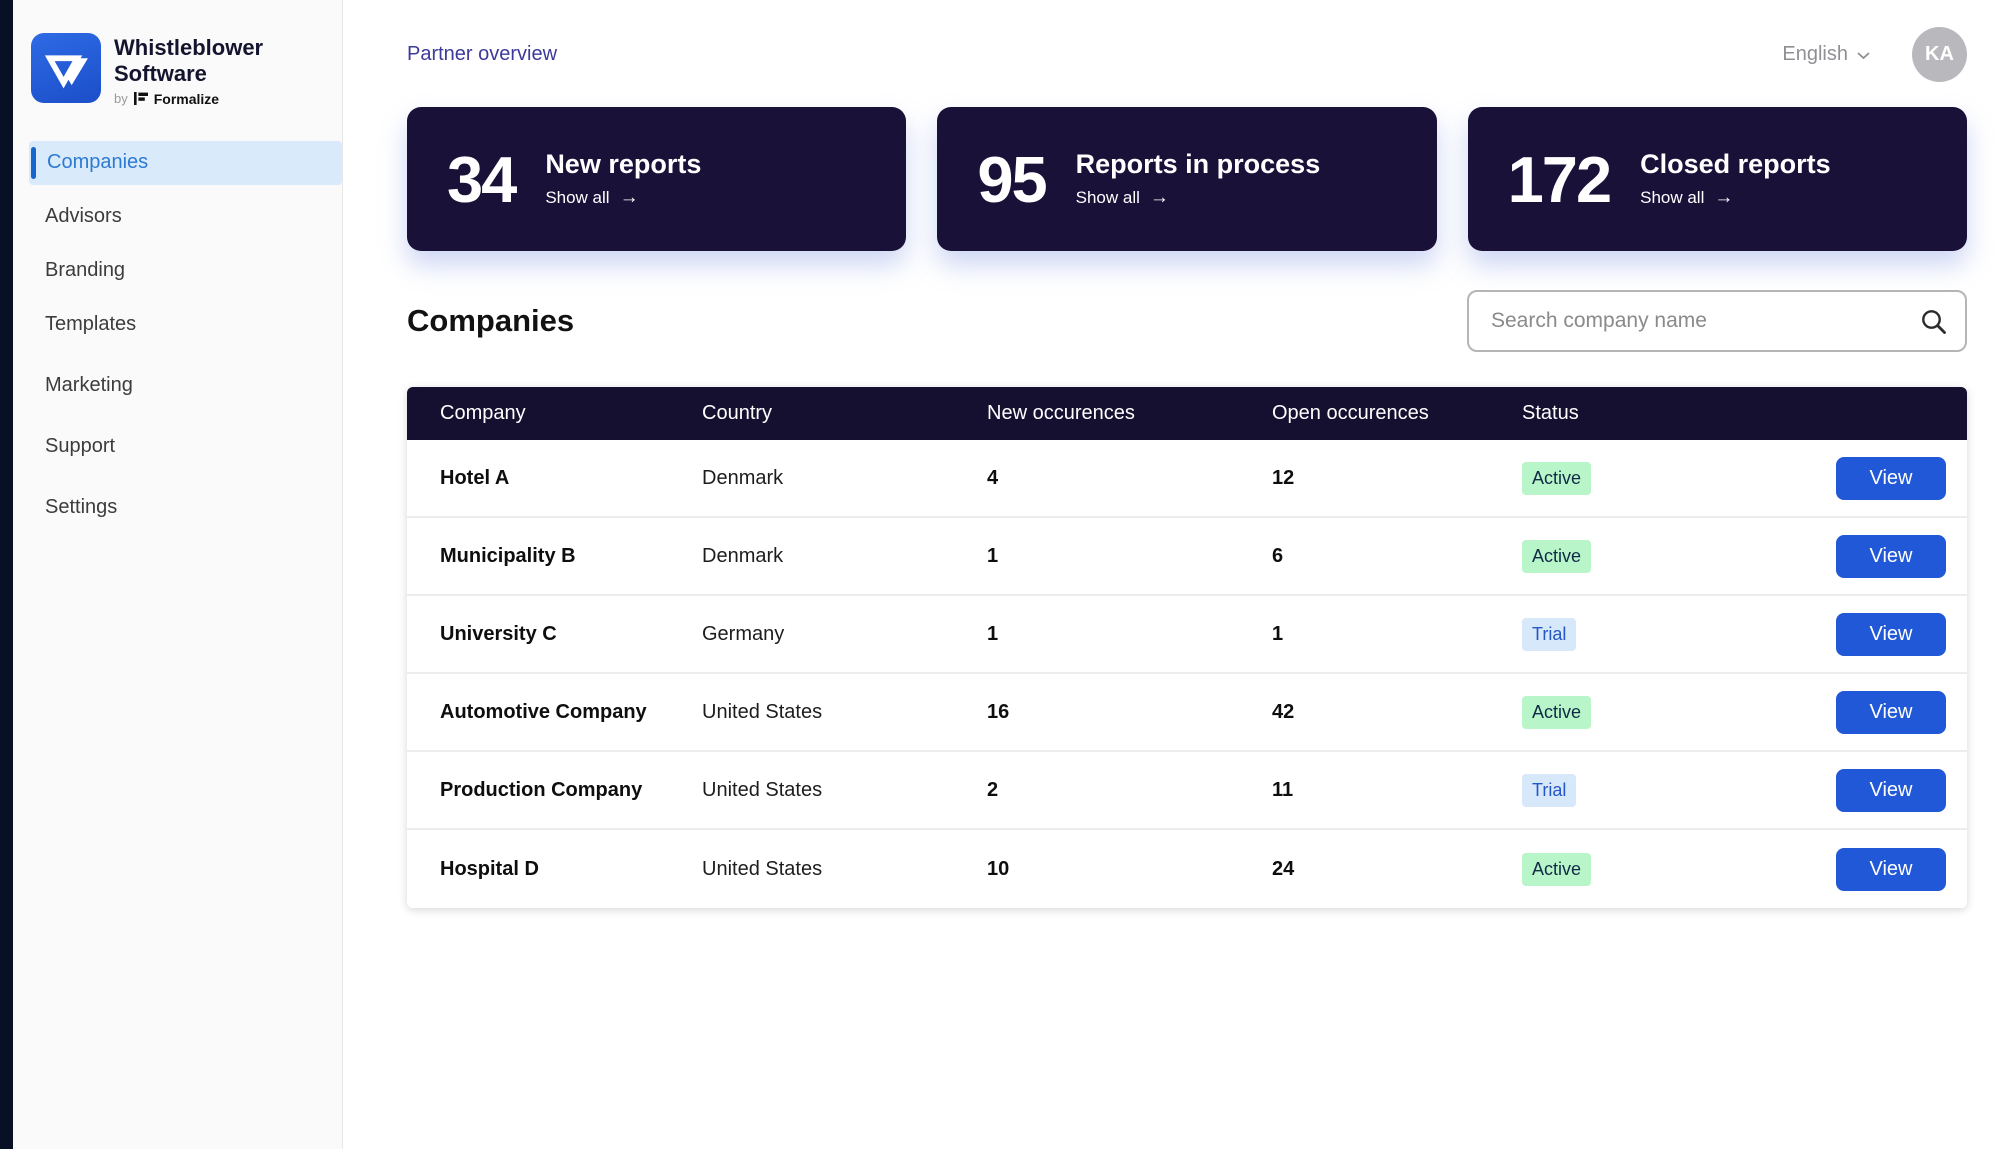  What do you see at coordinates (998, 868) in the screenshot?
I see `new-occurrences-cell: 10` at bounding box center [998, 868].